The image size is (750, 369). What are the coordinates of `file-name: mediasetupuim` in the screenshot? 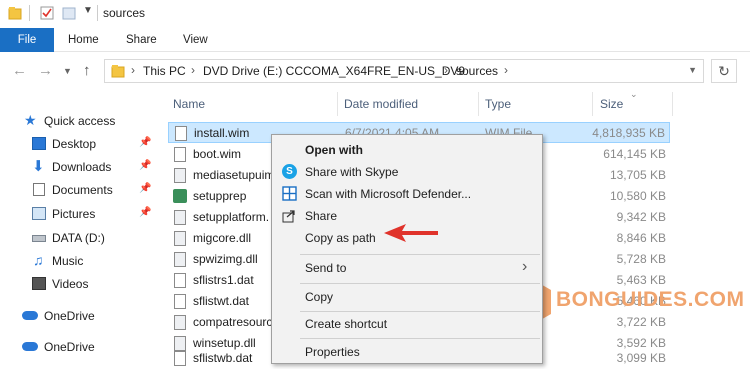 It's located at (234, 175).